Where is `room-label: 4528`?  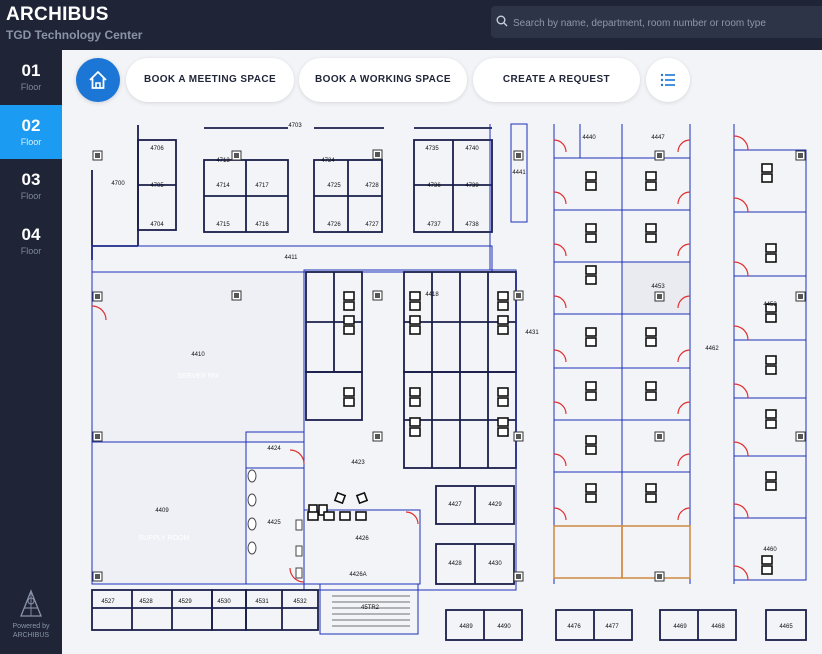 room-label: 4528 is located at coordinates (146, 602).